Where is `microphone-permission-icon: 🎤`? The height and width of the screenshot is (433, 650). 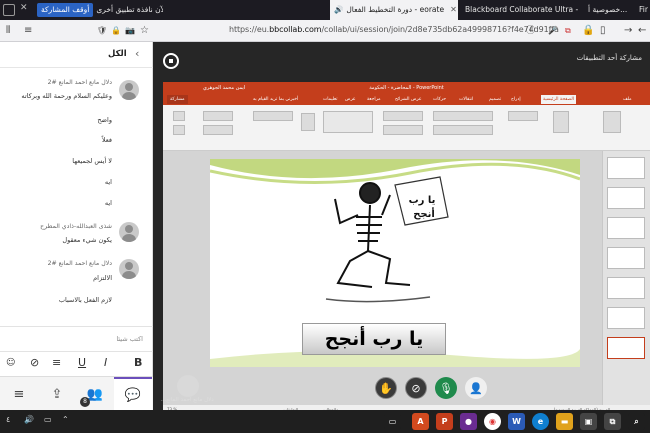 microphone-permission-icon: 🎤 is located at coordinates (553, 31).